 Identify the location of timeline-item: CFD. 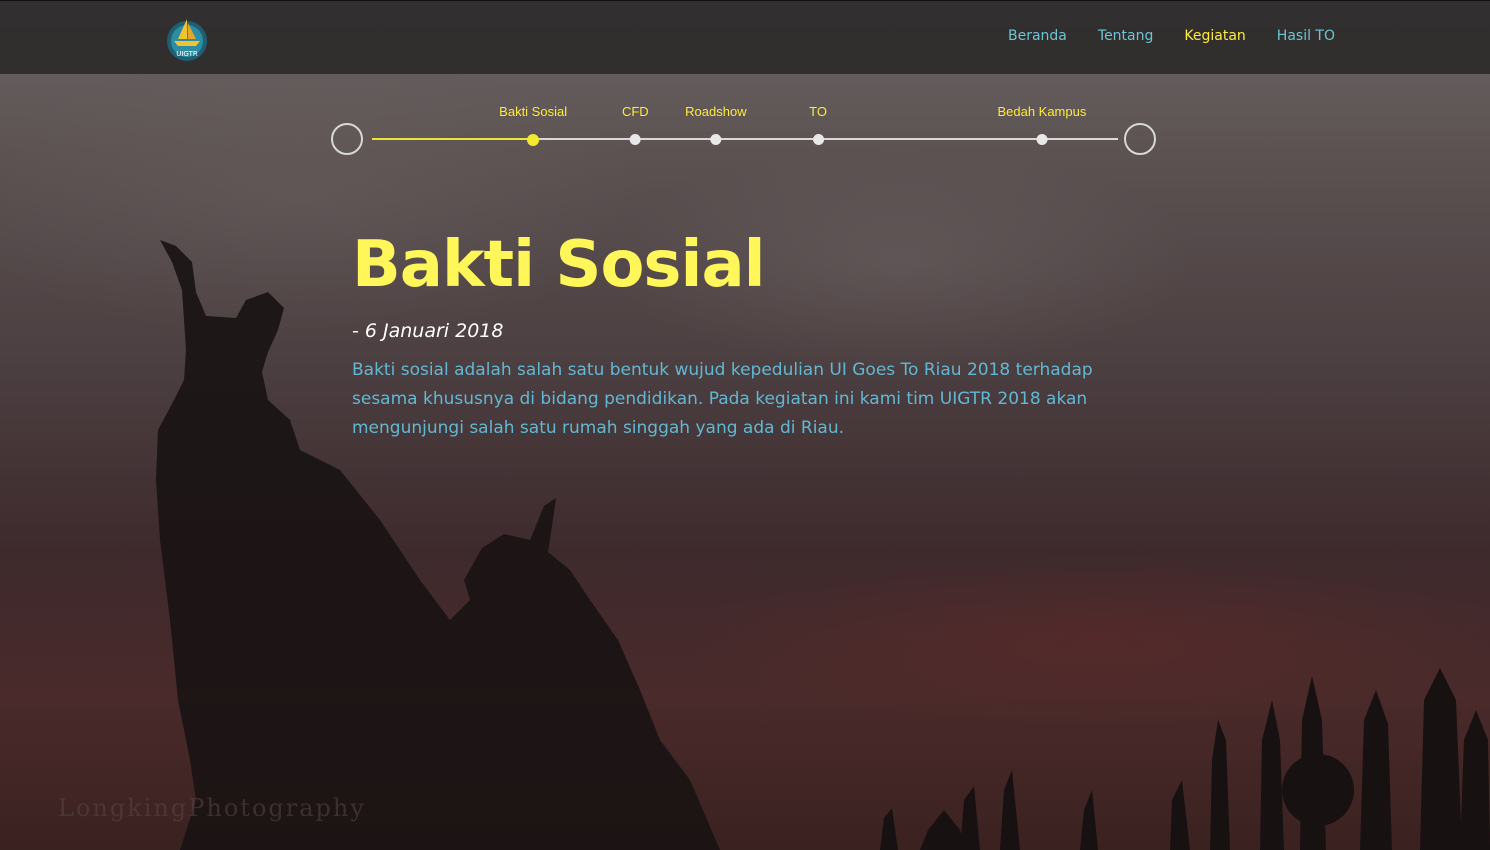
(635, 124).